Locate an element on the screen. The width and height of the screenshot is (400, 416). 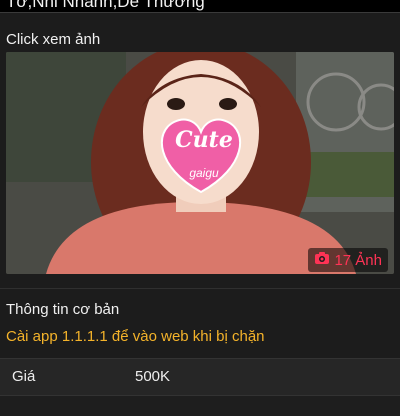
photo-count-badge: 17 Ảnh is located at coordinates (348, 260).